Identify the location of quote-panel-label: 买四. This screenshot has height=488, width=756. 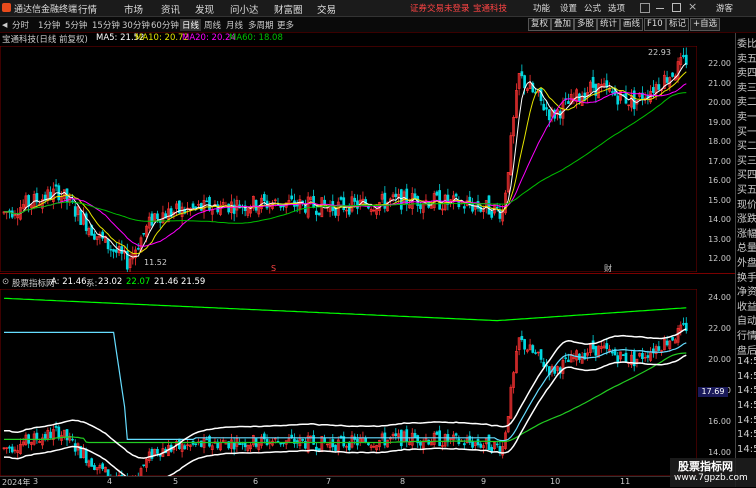
(746, 176).